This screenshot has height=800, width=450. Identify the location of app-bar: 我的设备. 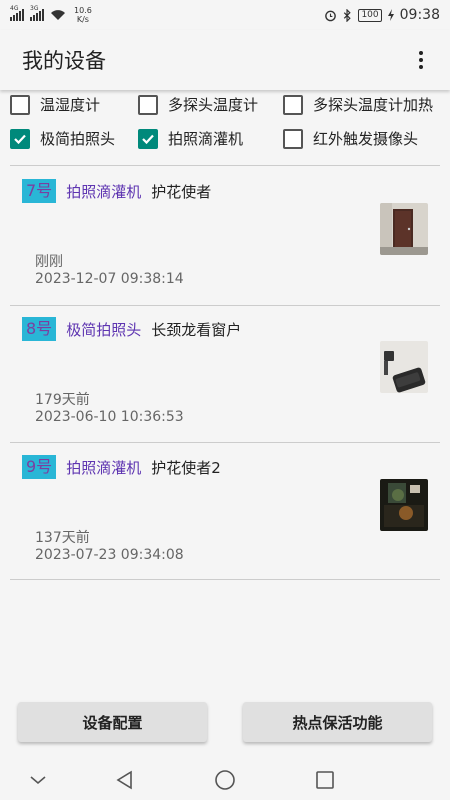
(225, 60).